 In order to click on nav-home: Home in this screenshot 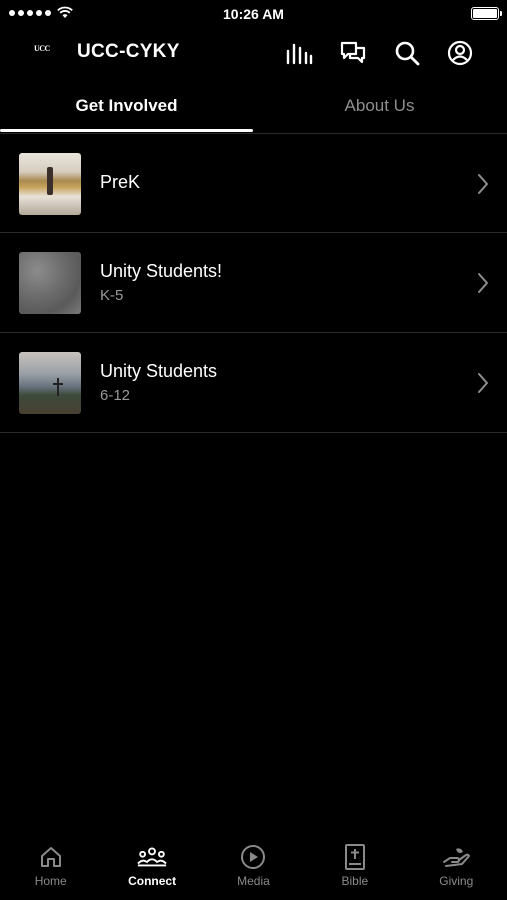, I will do `click(50, 869)`.